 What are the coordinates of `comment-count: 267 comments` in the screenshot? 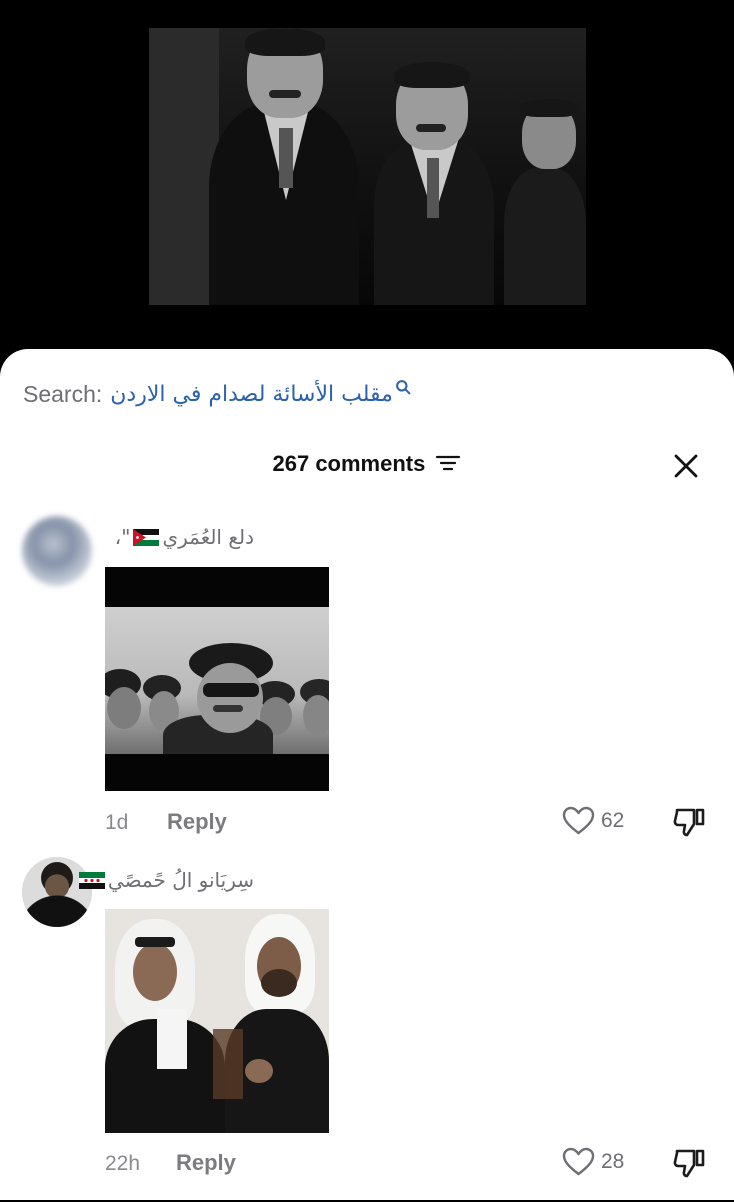 It's located at (367, 464).